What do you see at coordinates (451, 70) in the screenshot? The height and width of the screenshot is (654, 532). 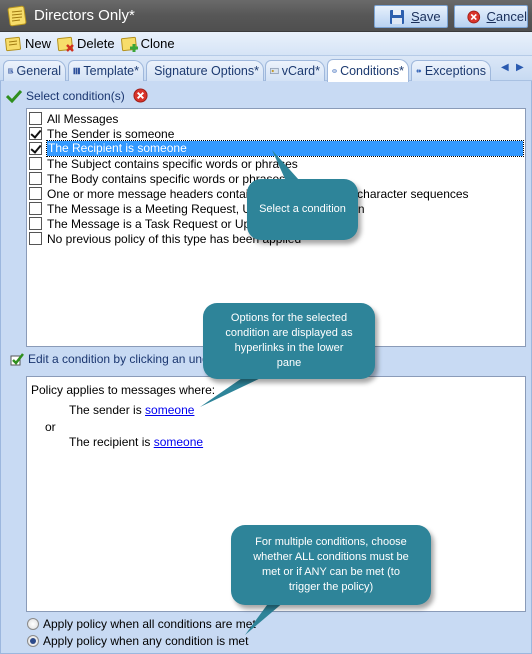 I see `tab-exceptions: Exceptions` at bounding box center [451, 70].